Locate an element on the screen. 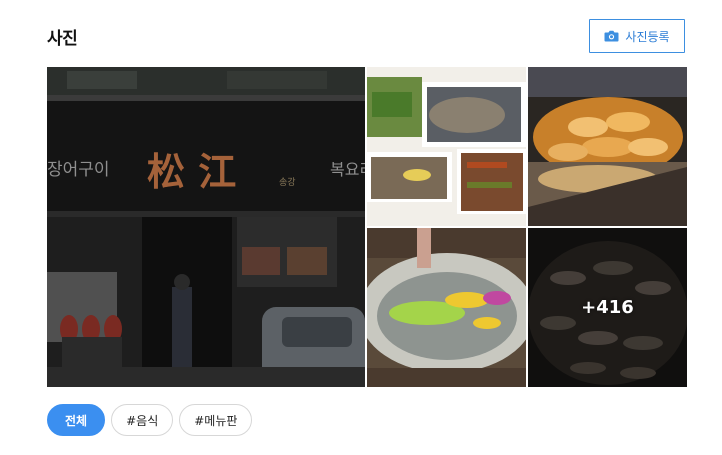 Image resolution: width=722 pixels, height=455 pixels. sign-text-center: 松 江 is located at coordinates (191, 171).